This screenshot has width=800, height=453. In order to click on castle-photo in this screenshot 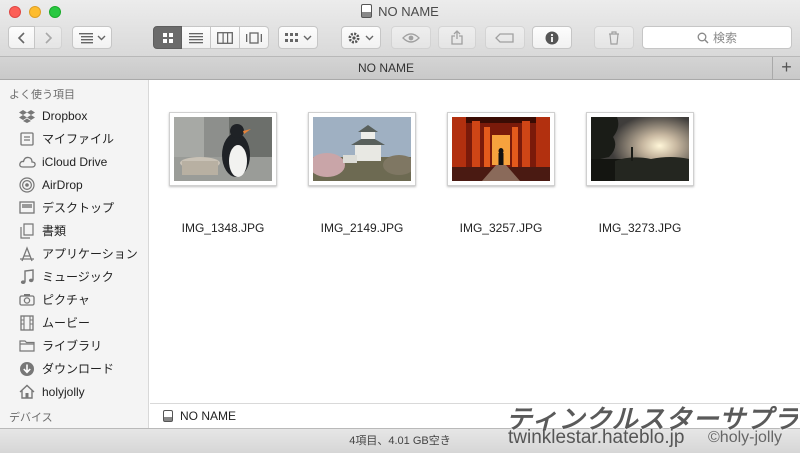, I will do `click(362, 149)`.